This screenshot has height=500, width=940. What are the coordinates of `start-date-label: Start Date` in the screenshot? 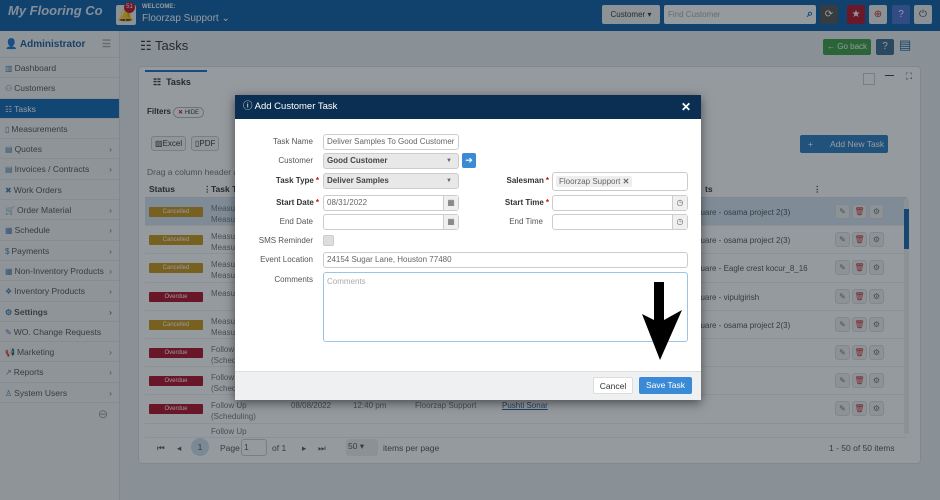 It's located at (287, 202).